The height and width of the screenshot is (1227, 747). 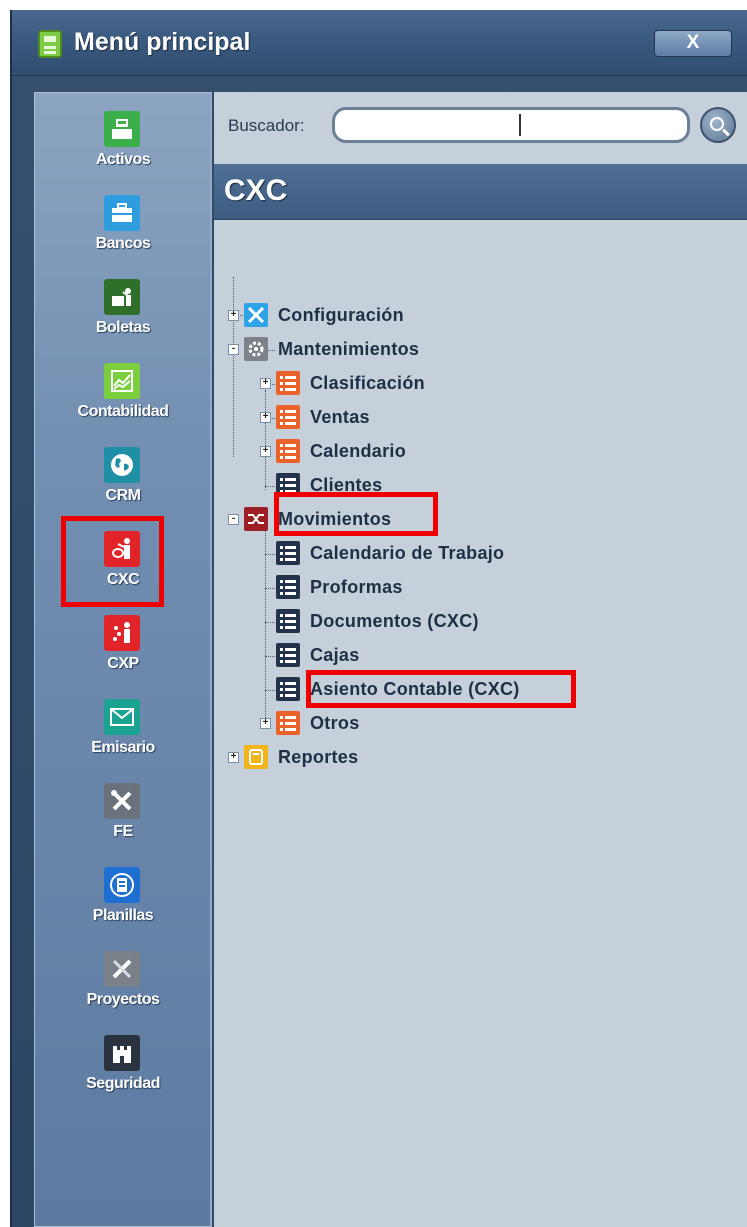 What do you see at coordinates (122, 465) in the screenshot?
I see `globe-icon` at bounding box center [122, 465].